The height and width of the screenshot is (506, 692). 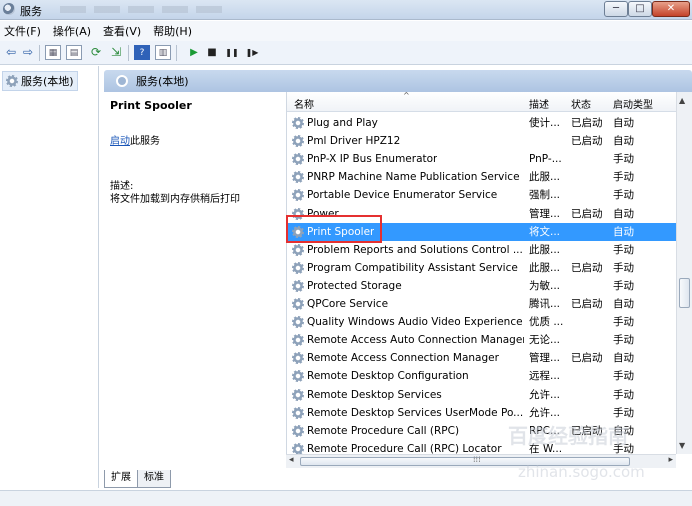 I want to click on column-header-name: 名称, so click(x=304, y=103).